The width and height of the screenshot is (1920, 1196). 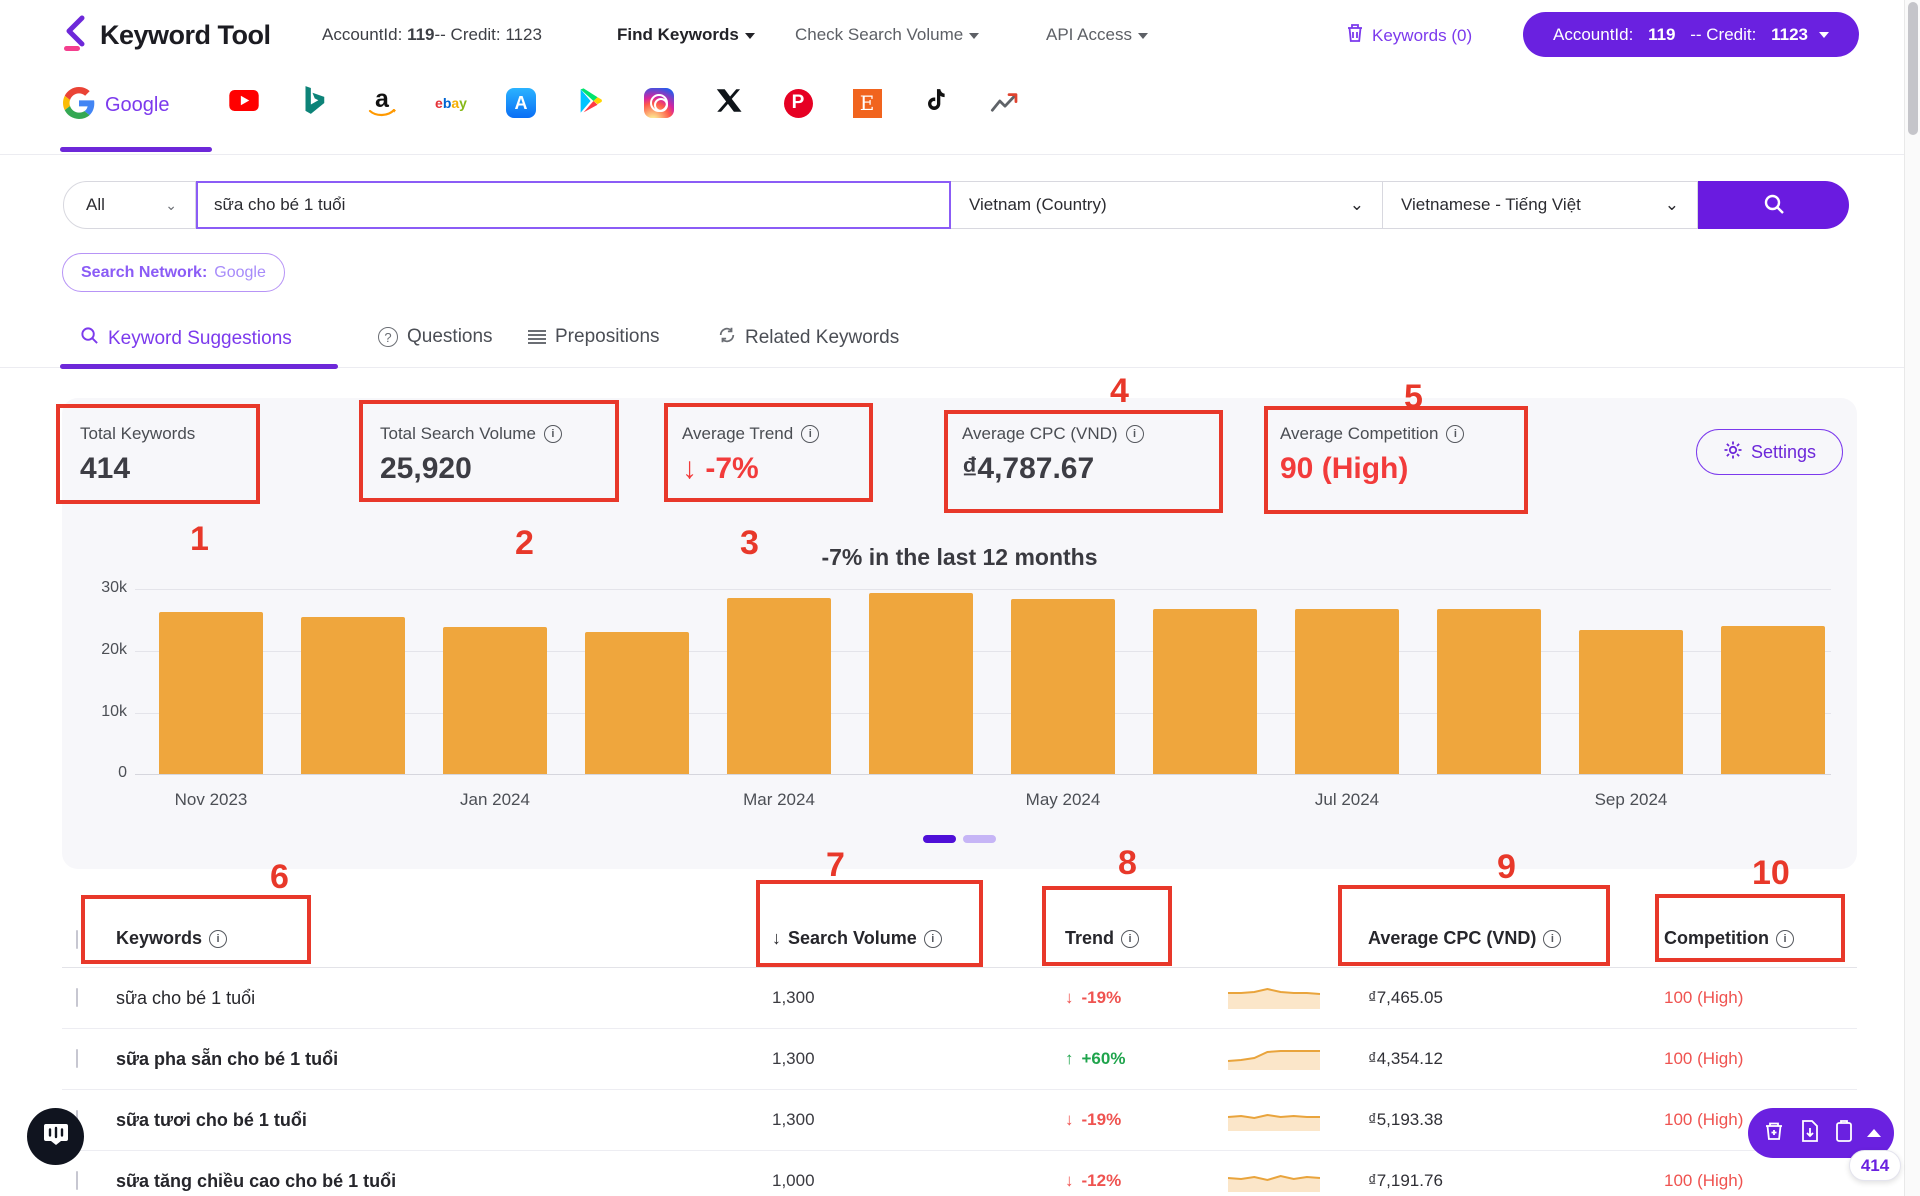 I want to click on bing-icon, so click(x=313, y=103).